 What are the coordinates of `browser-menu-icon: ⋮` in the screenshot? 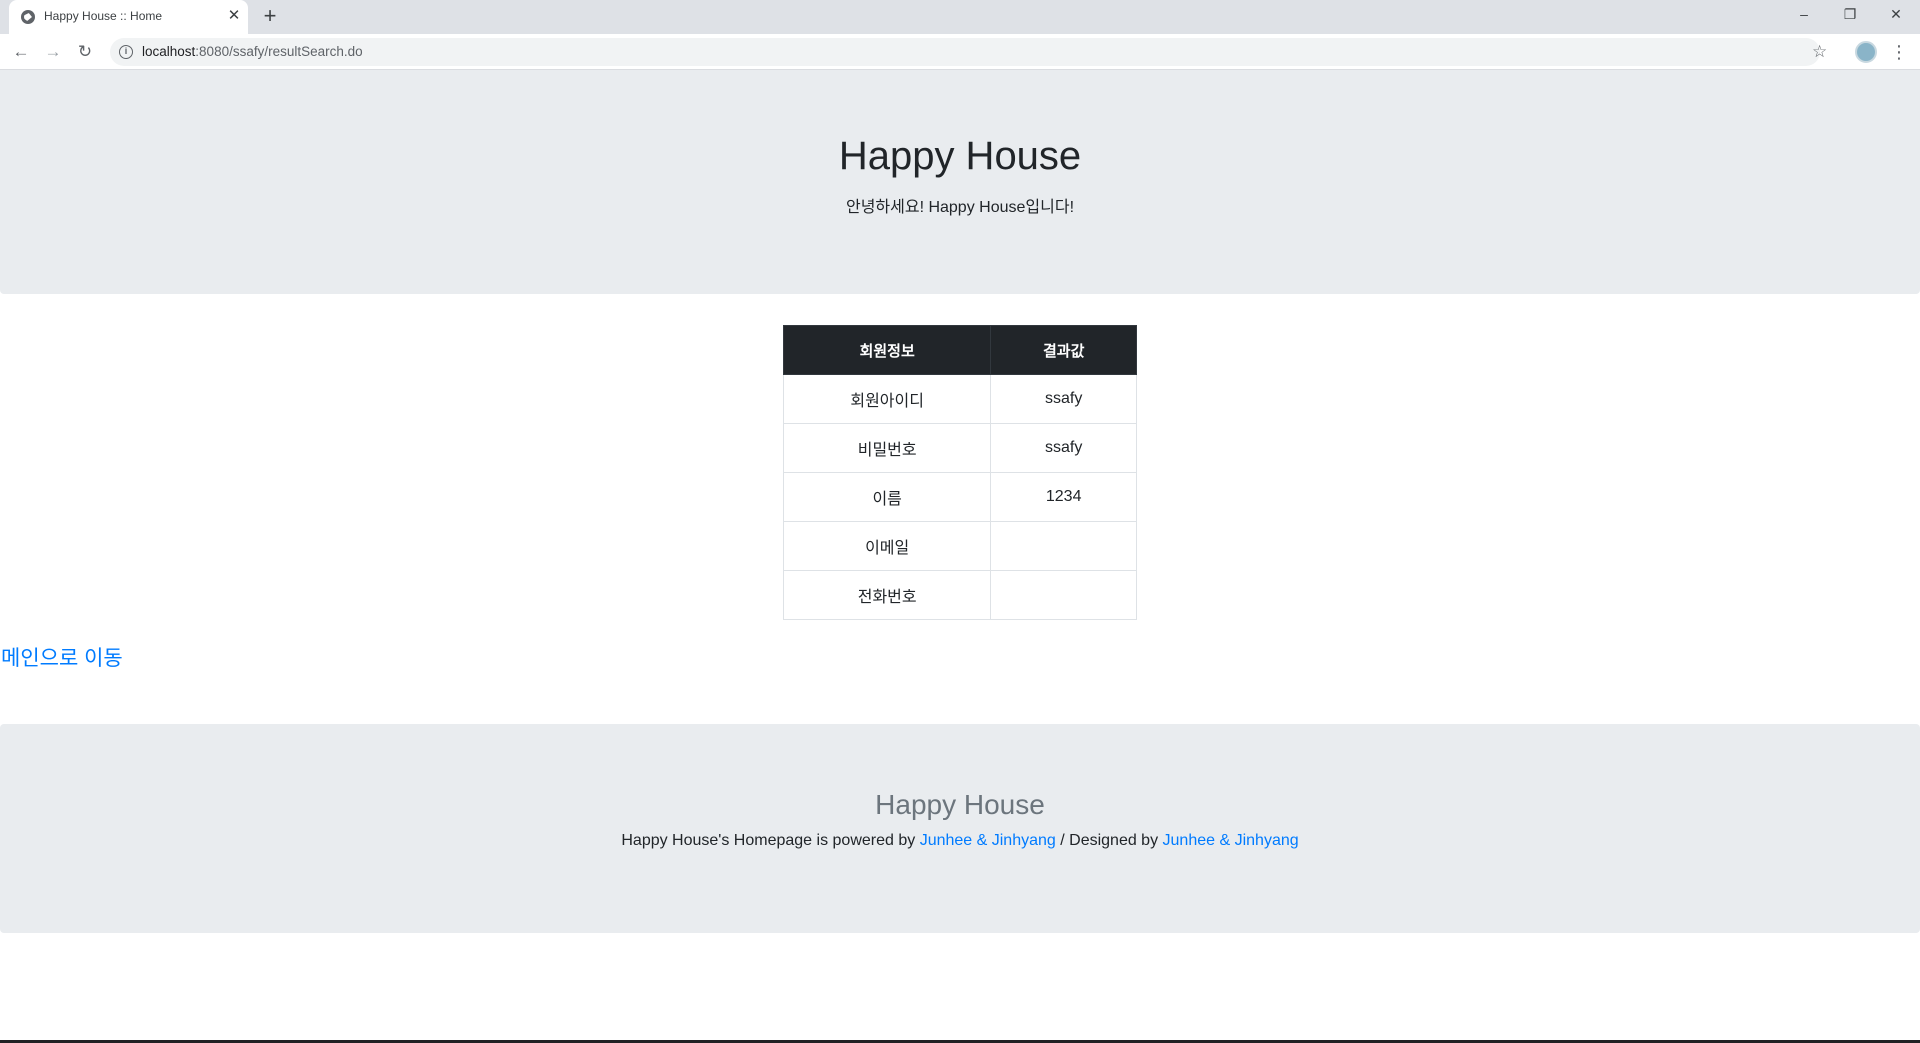 It's located at (1899, 52).